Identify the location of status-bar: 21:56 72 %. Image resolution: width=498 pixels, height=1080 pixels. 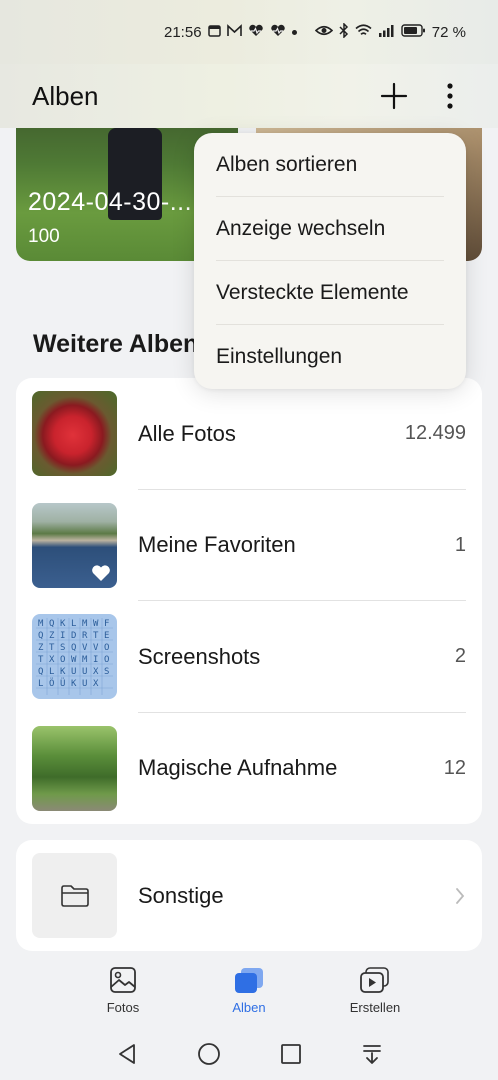
(249, 32).